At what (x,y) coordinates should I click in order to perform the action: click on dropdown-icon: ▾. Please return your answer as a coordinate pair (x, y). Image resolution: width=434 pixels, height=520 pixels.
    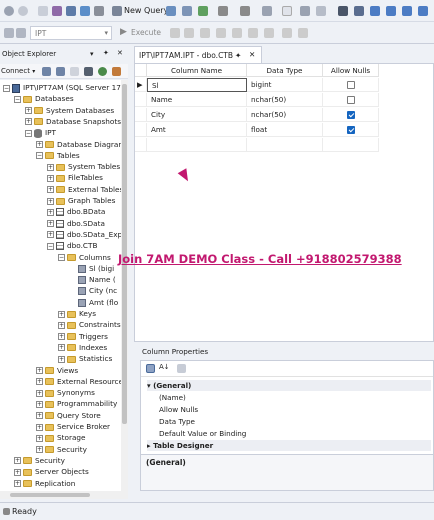
    Looking at the image, I should click on (92, 54).